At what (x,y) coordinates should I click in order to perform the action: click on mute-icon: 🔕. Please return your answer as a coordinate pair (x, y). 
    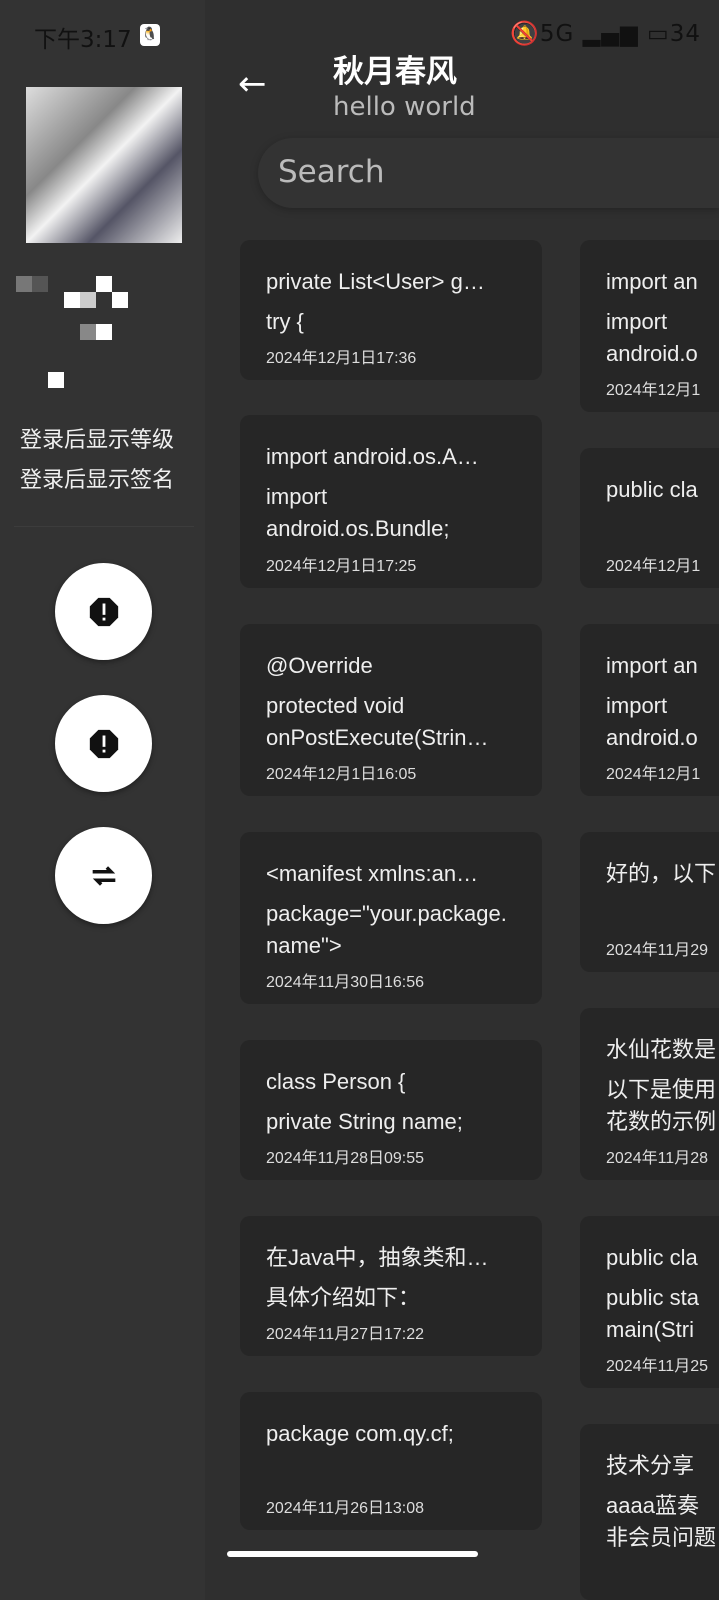
    Looking at the image, I should click on (525, 34).